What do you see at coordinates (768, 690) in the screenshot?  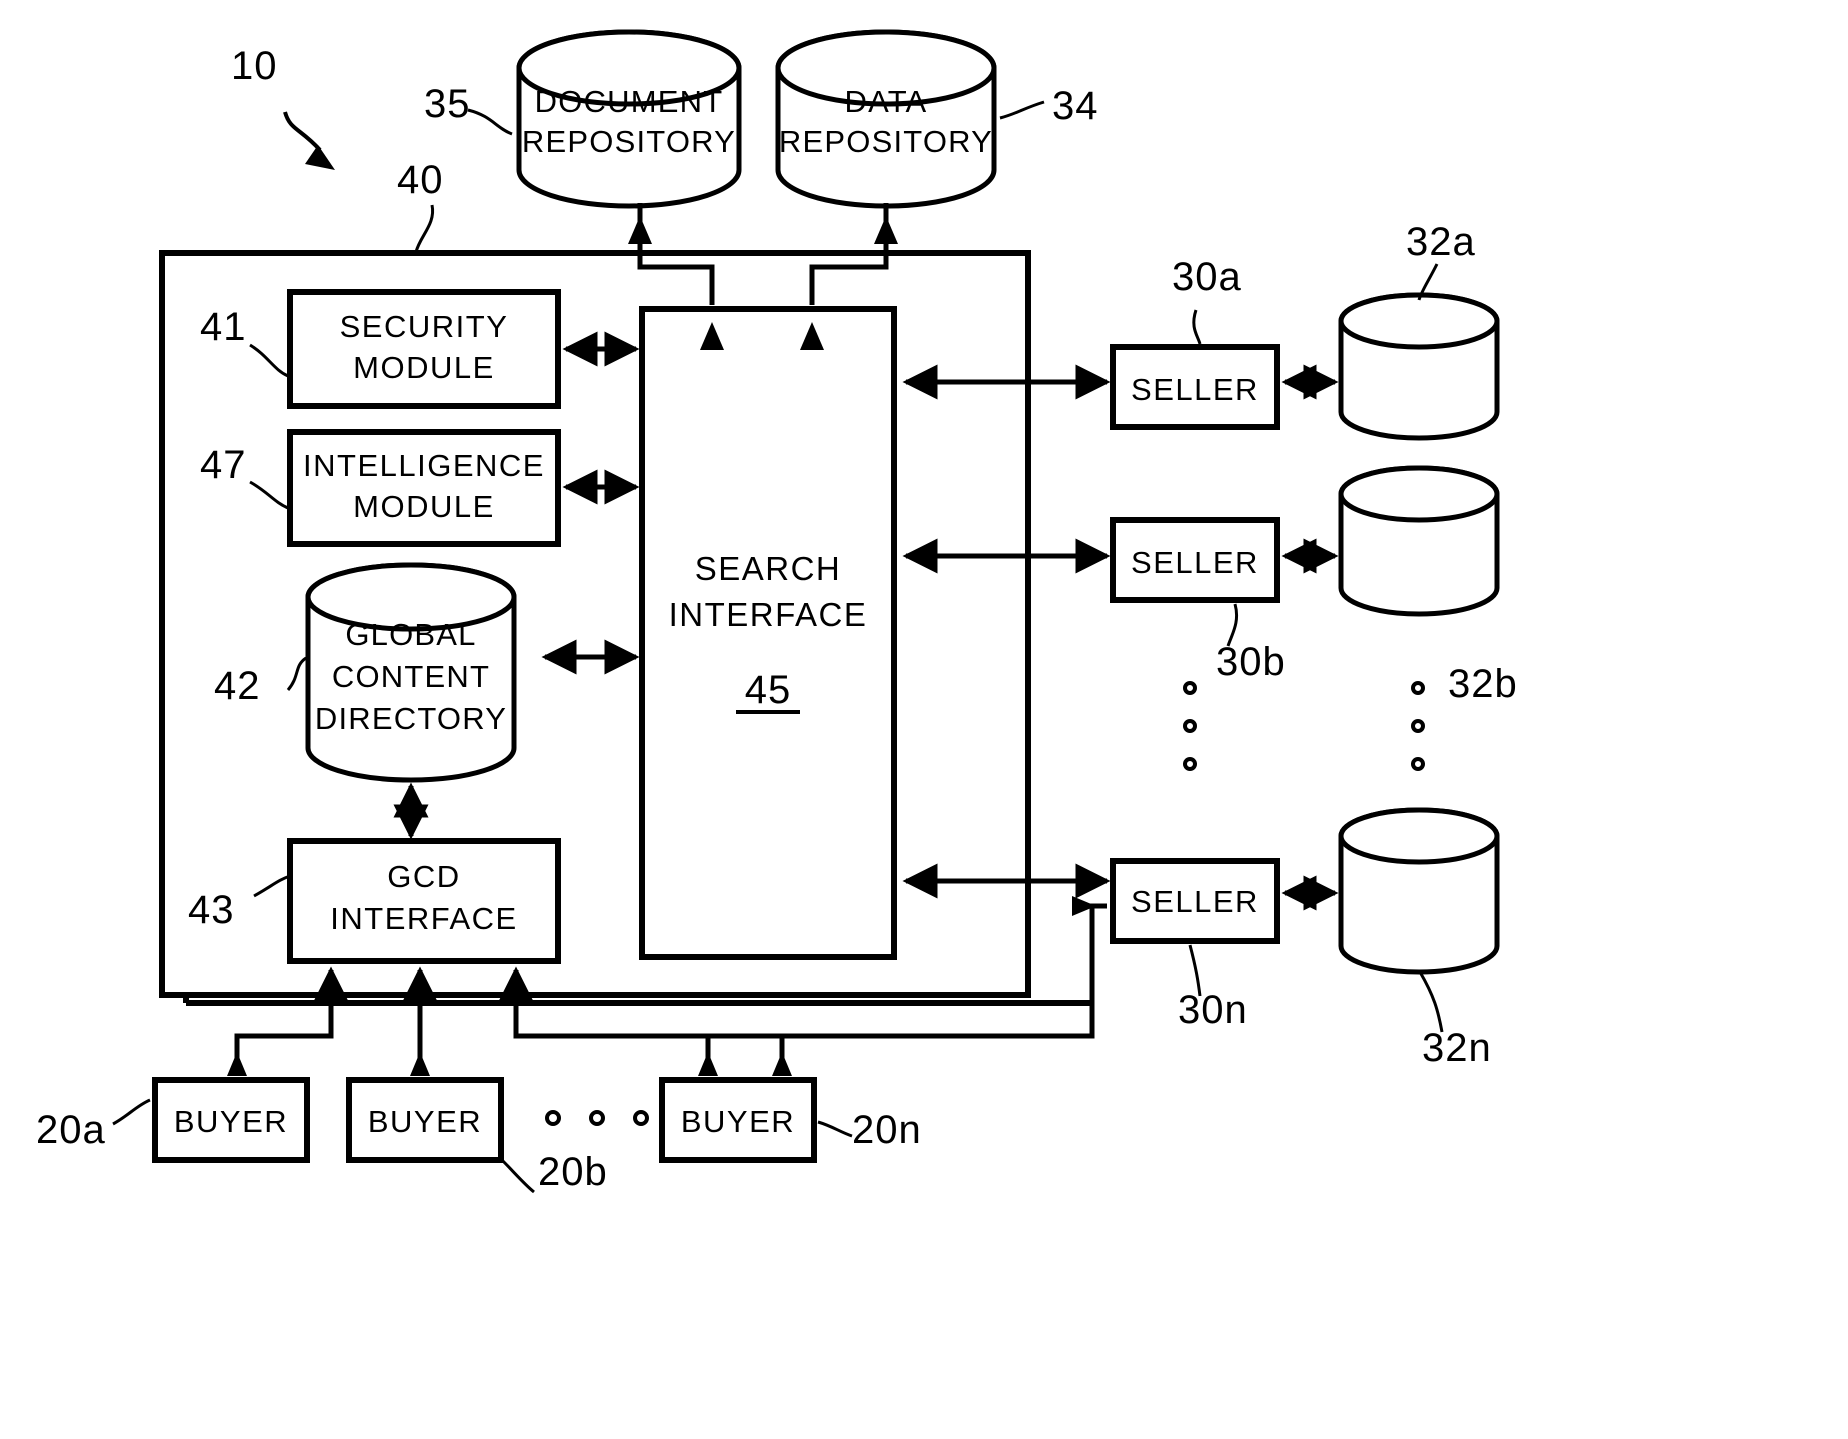 I see `search-interface-ref: 45` at bounding box center [768, 690].